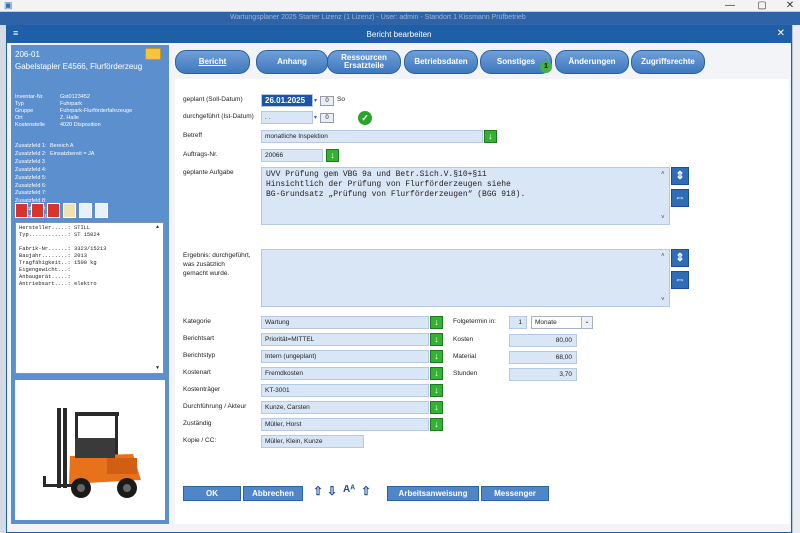 This screenshot has height=533, width=800. What do you see at coordinates (199, 355) in the screenshot?
I see `report-type-label: Berichtstyp` at bounding box center [199, 355].